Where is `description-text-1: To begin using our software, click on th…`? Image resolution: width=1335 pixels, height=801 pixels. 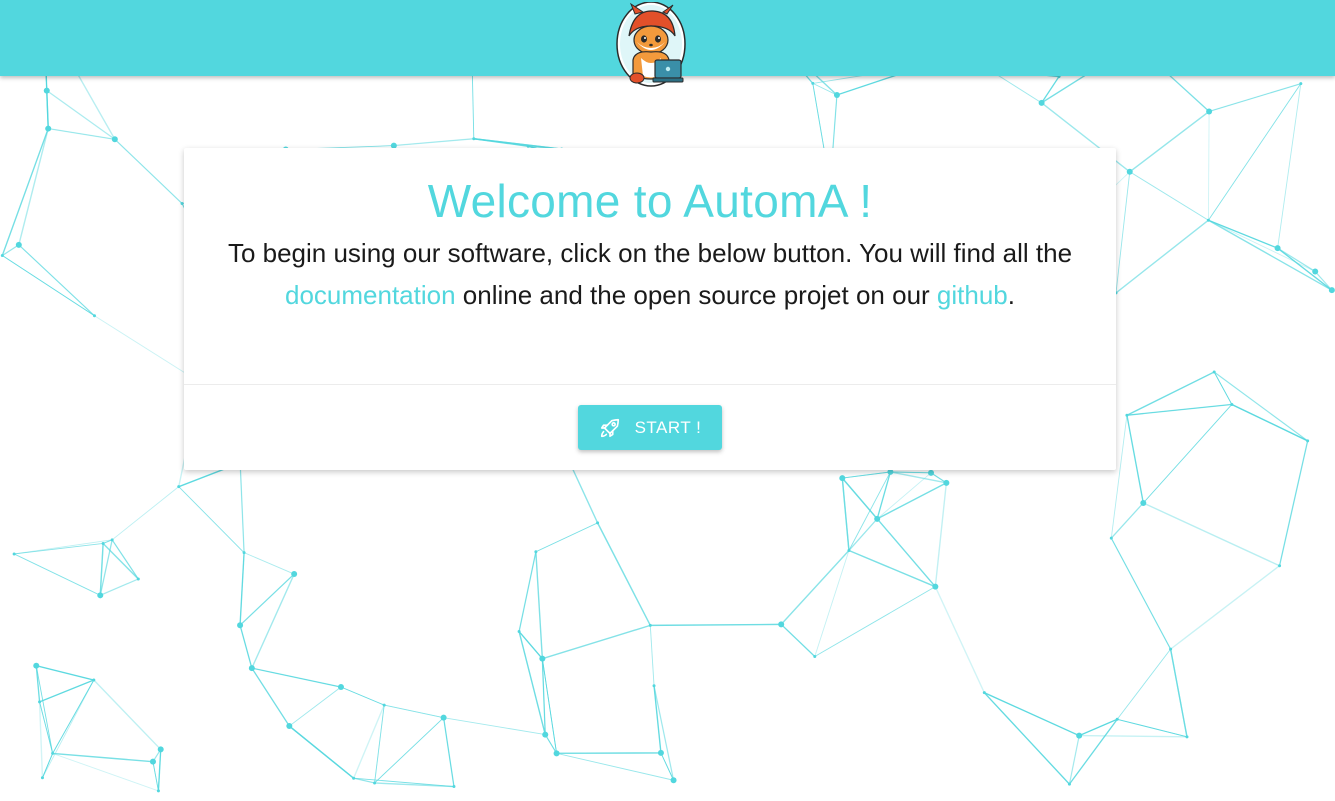 description-text-1: To begin using our software, click on th… is located at coordinates (650, 253).